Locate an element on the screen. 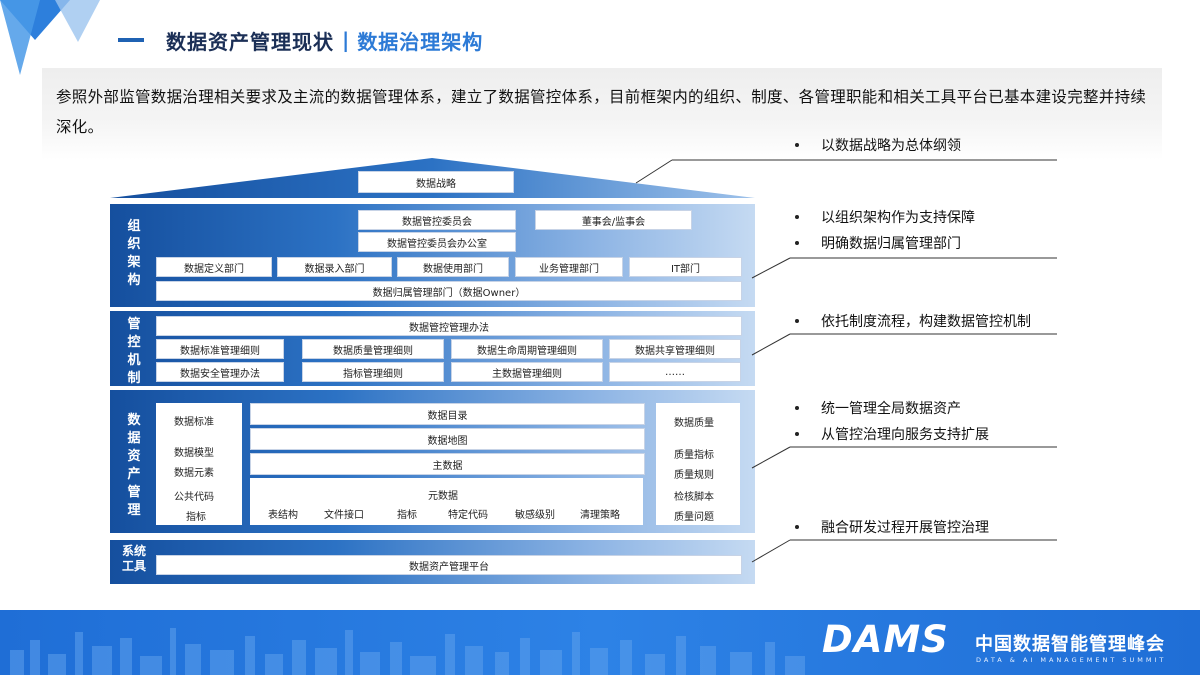 The width and height of the screenshot is (1200, 675). note-control: 依托制度流程，构建数据管控机制 is located at coordinates (913, 321).